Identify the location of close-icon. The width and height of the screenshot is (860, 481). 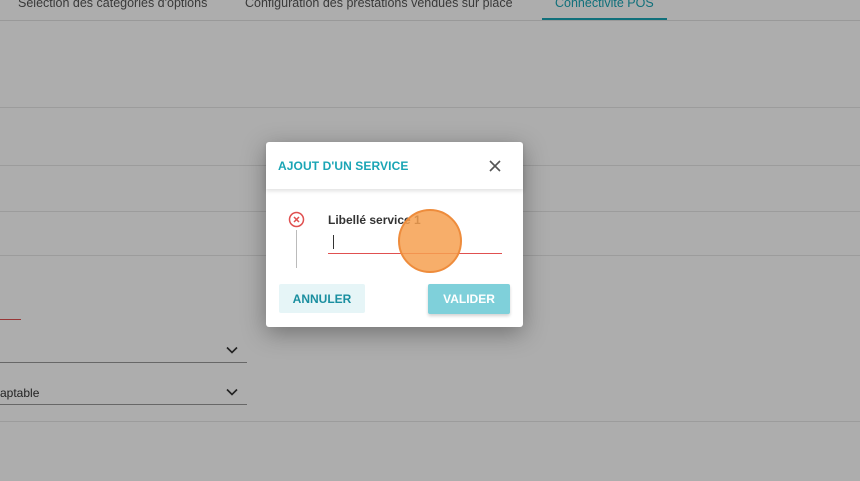
(495, 166).